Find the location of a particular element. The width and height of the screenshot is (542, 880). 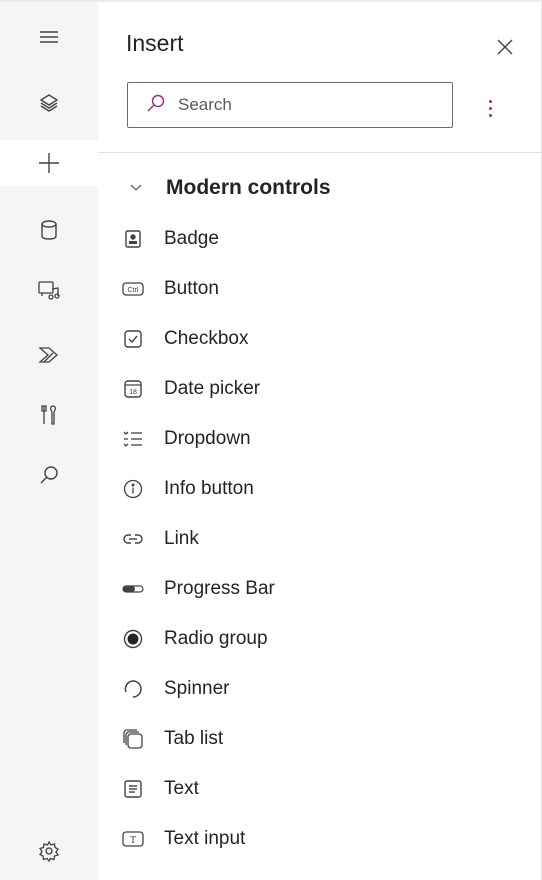

list-item-link: Link is located at coordinates (322, 539).